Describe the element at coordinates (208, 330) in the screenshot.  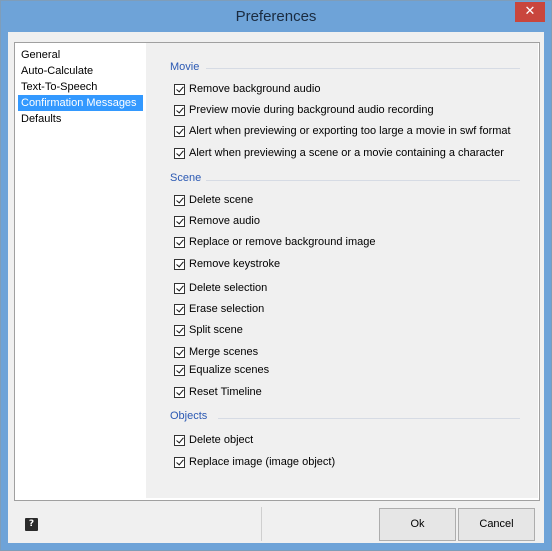
I see `option-split-scene: Split scene` at that location.